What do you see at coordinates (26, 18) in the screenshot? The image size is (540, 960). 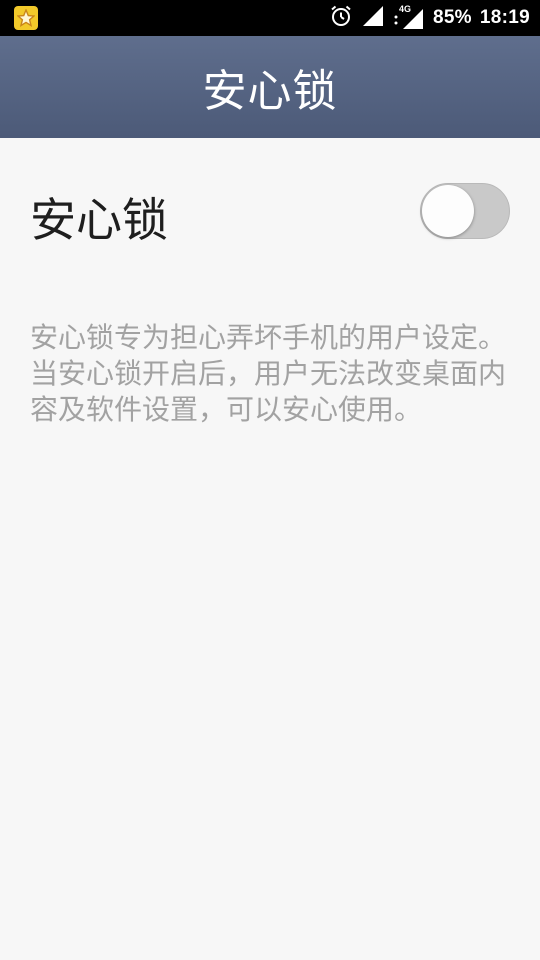 I see `star-badge-icon` at bounding box center [26, 18].